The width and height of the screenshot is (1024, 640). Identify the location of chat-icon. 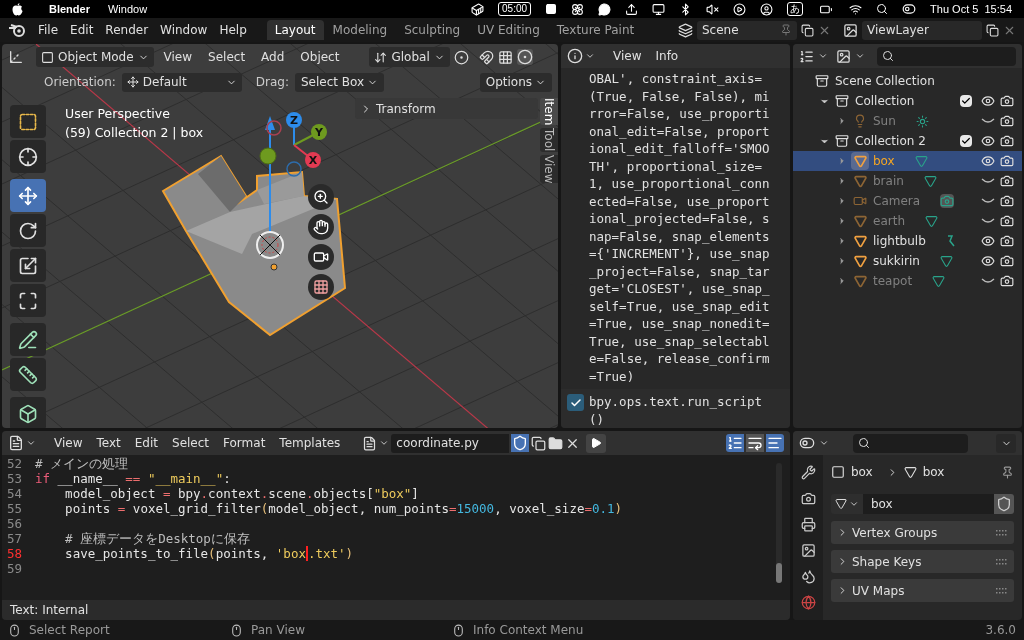
(605, 9).